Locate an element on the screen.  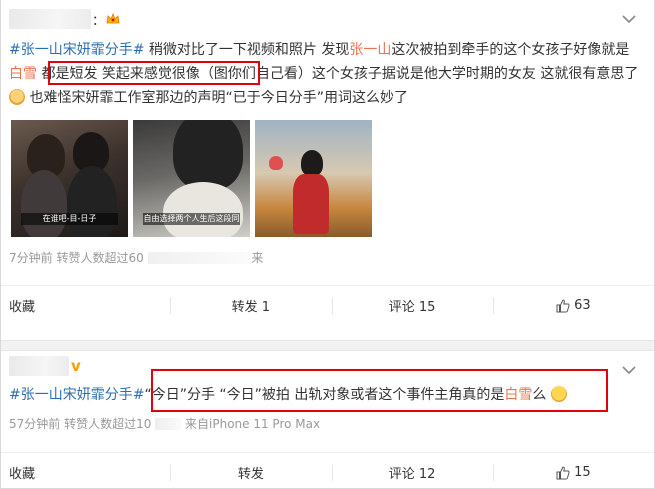
like-button: 63 is located at coordinates (573, 305).